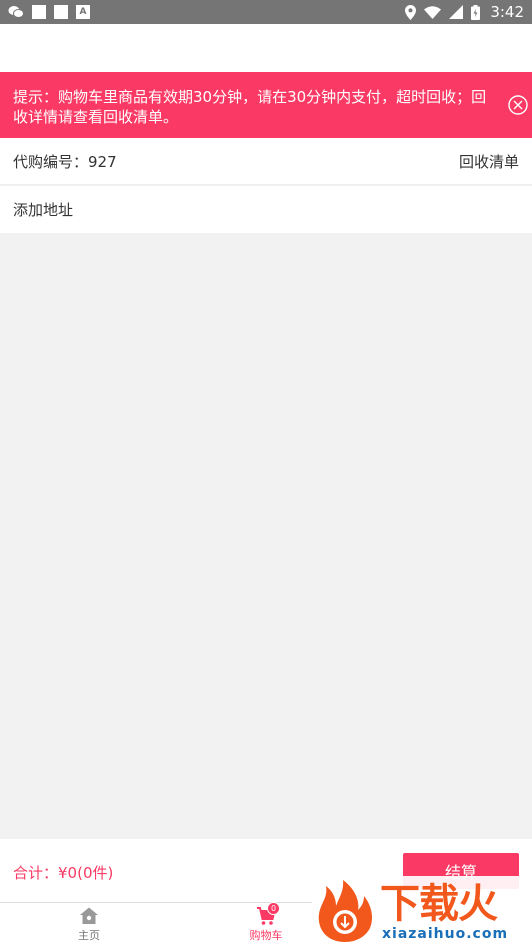 Image resolution: width=532 pixels, height=946 pixels. I want to click on home-icon, so click(89, 915).